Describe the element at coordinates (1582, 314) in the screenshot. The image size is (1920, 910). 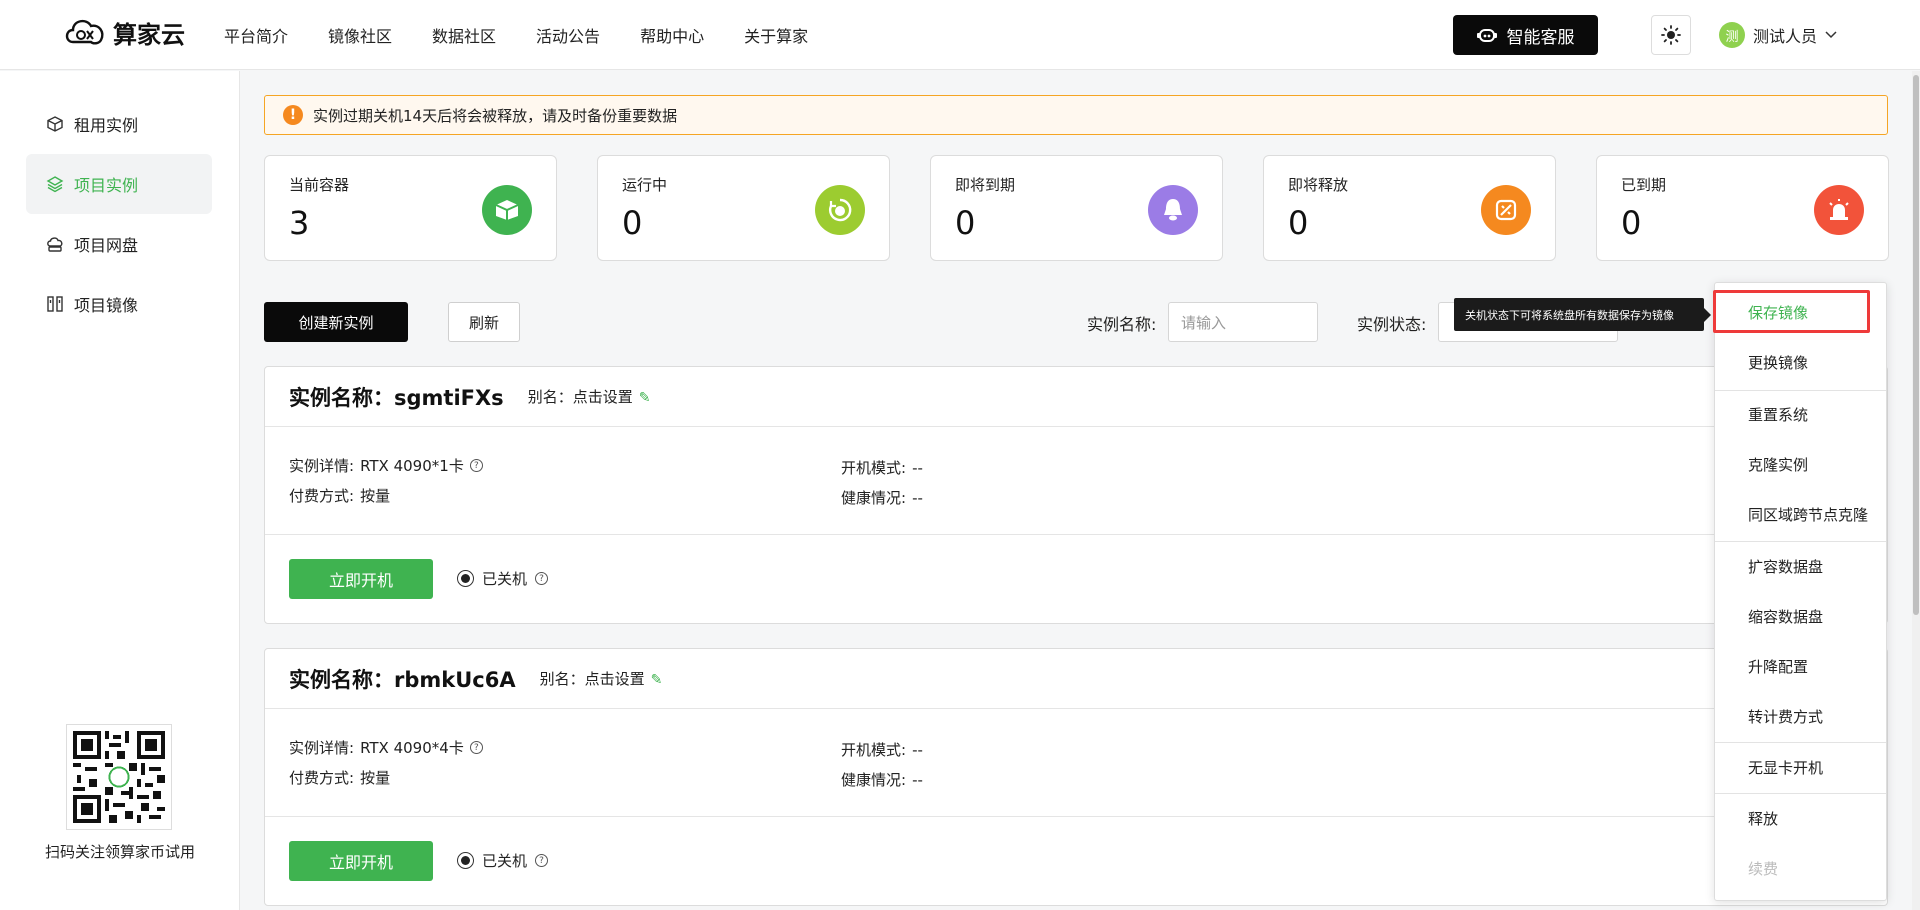
I see `save-image-tooltip: 关机状态下可将系统盘所有数据保存为镜像` at that location.